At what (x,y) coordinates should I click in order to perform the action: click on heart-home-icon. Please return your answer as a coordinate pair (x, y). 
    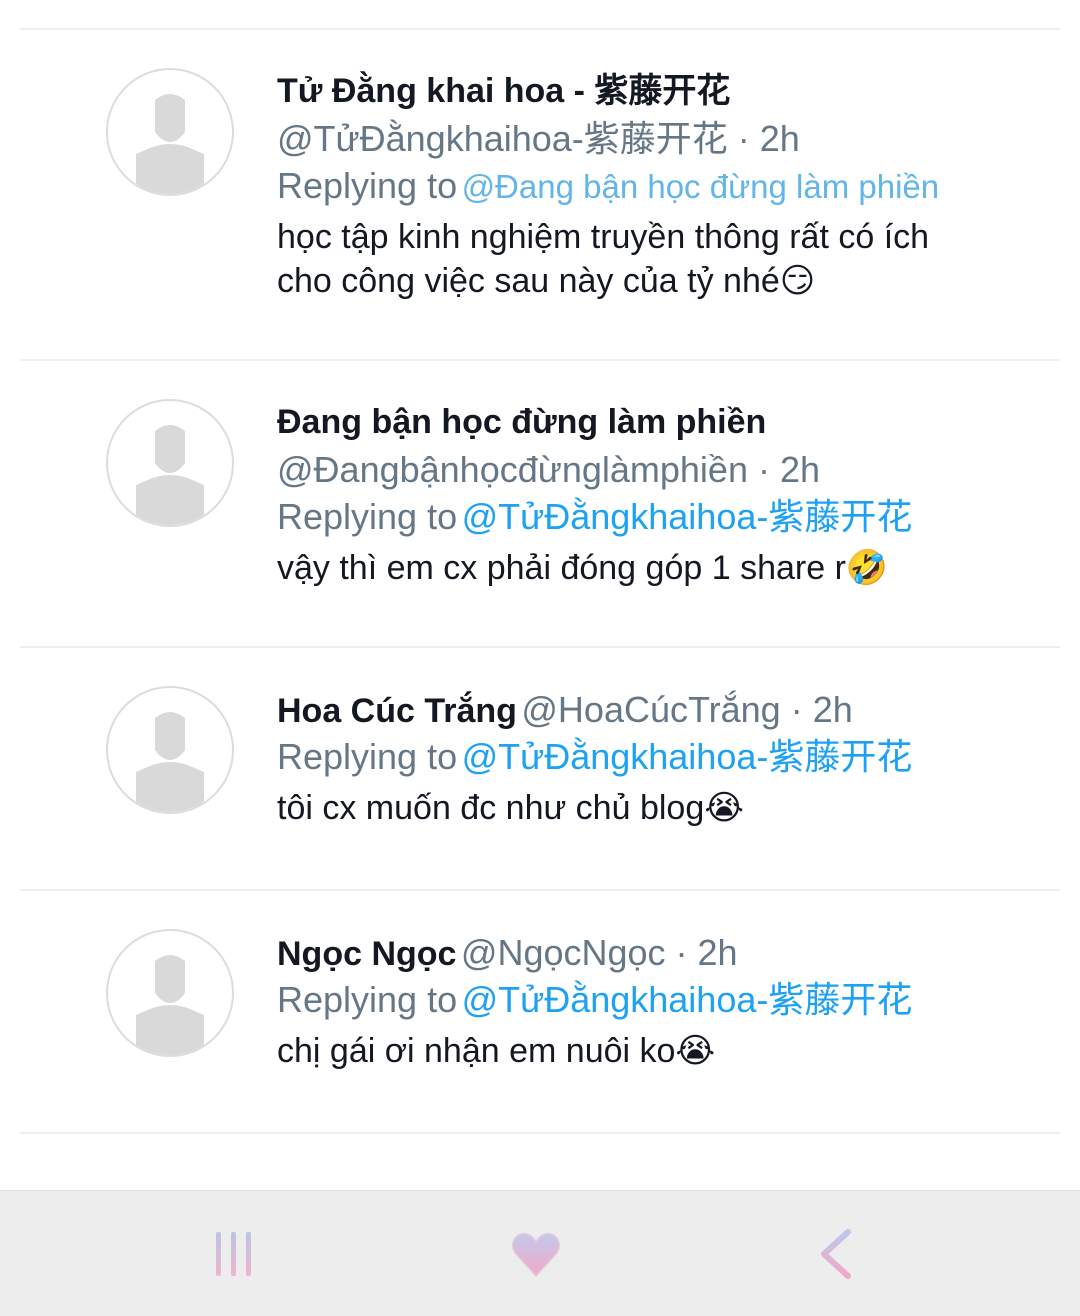
    Looking at the image, I should click on (536, 1254).